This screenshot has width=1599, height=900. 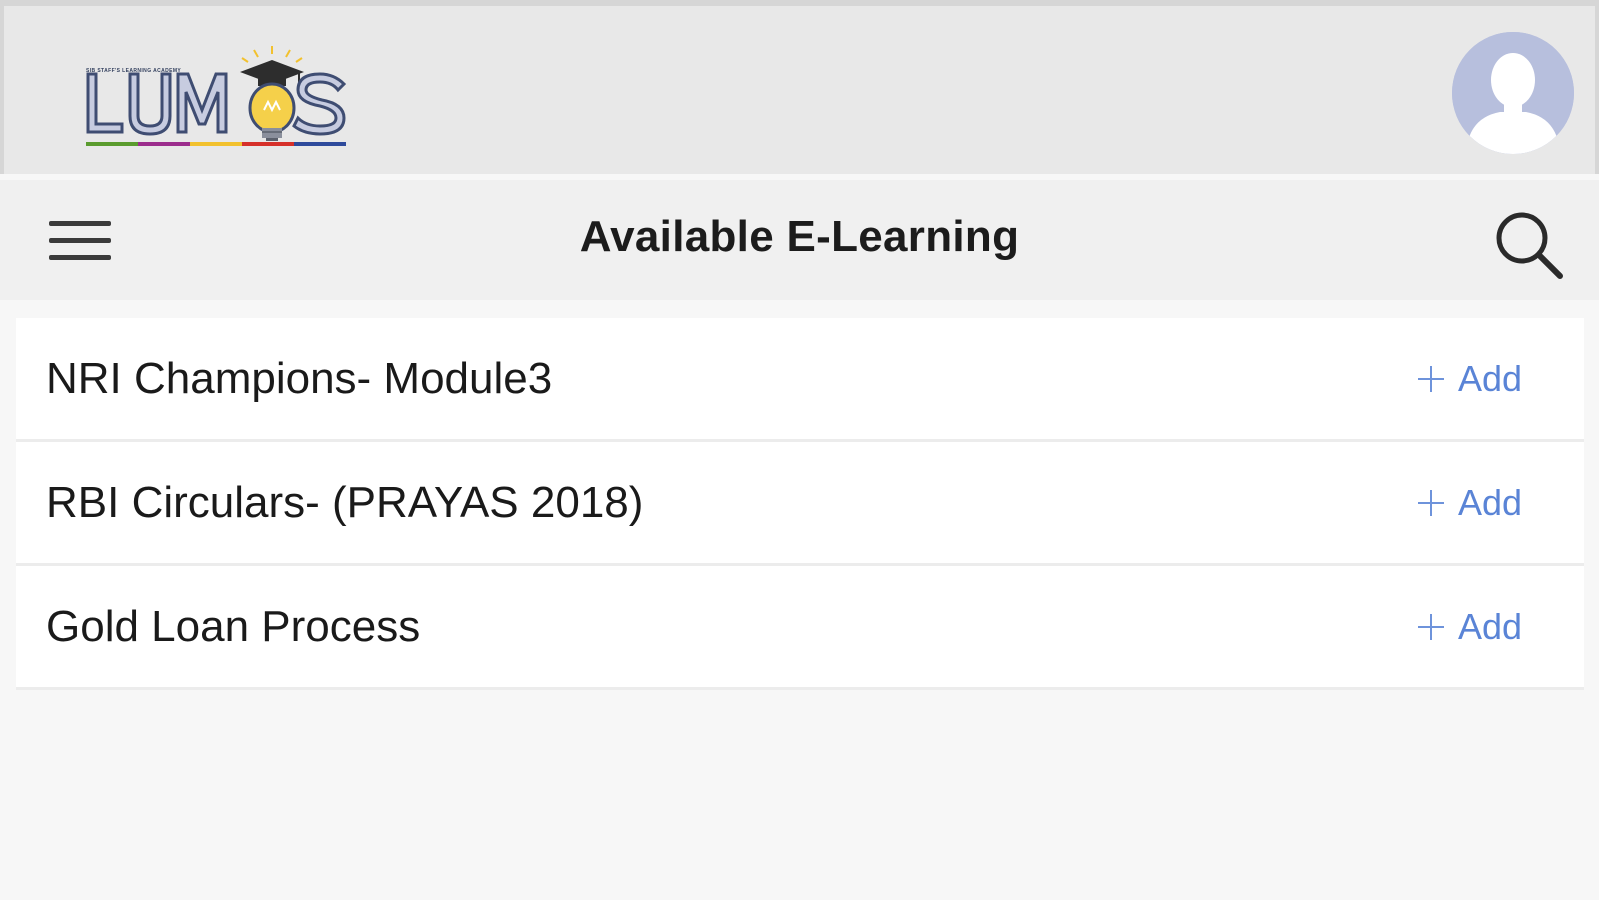 I want to click on lumos-logo: SIB STAFF'S LEARNING ACADEMY, so click(x=217, y=96).